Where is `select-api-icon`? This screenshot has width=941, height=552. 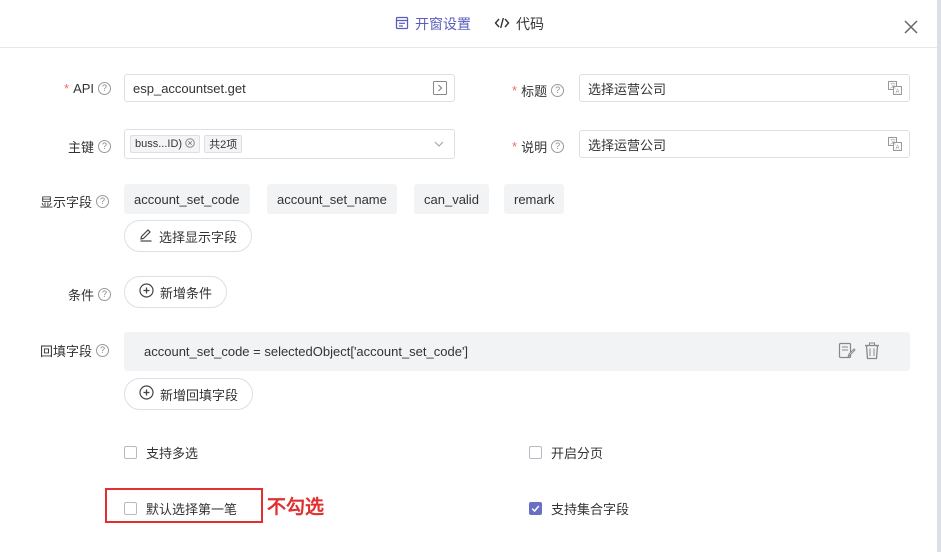
select-api-icon is located at coordinates (440, 88).